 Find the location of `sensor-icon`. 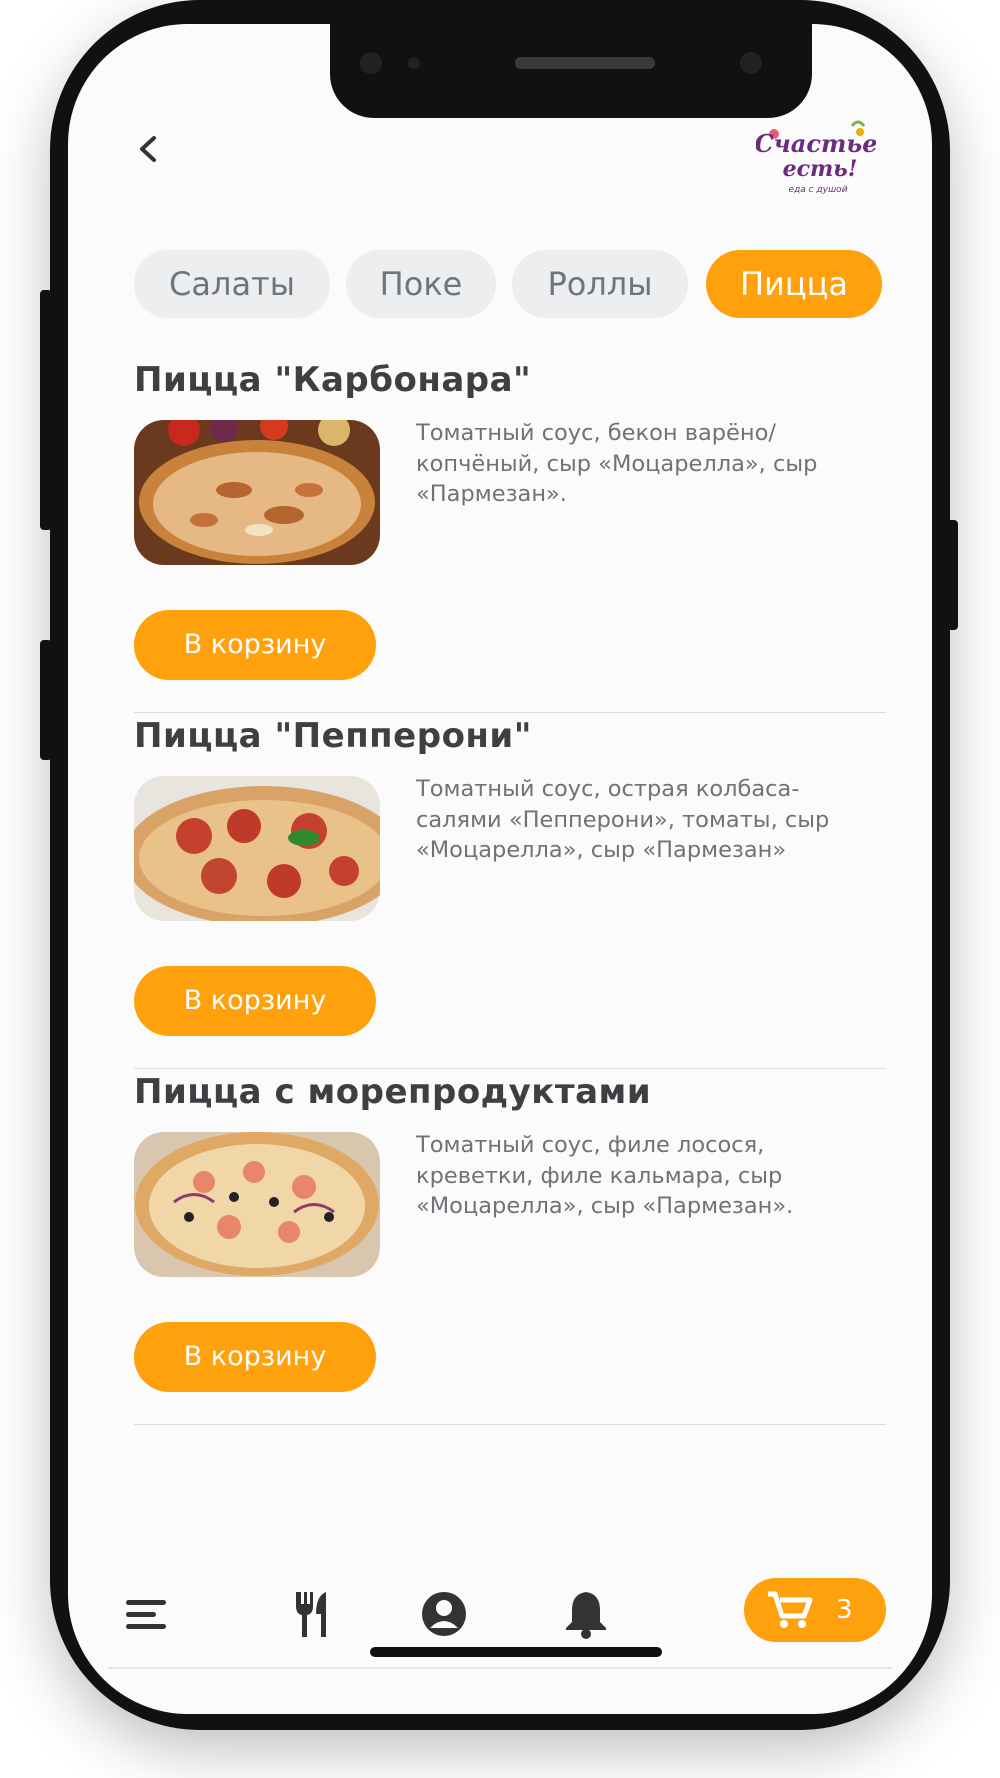

sensor-icon is located at coordinates (414, 63).